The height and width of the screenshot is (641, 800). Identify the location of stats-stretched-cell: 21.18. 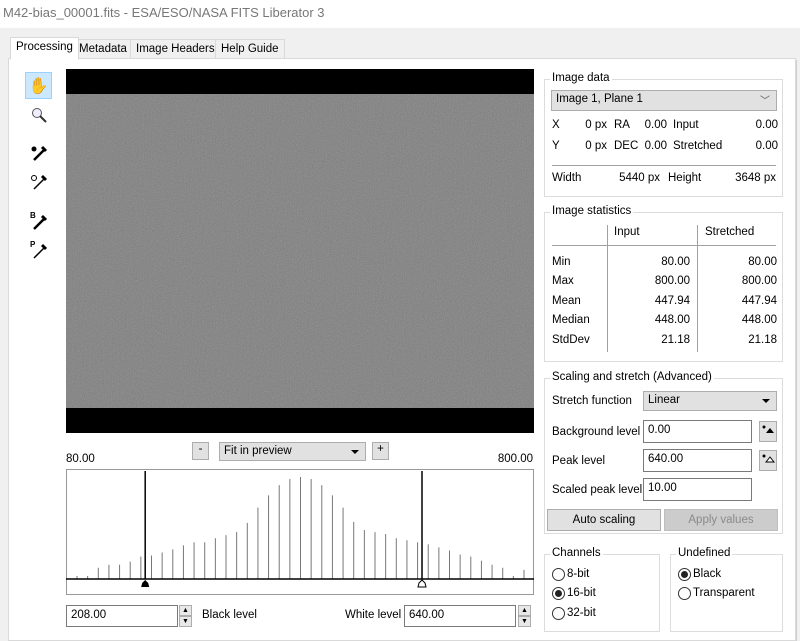
(762, 340).